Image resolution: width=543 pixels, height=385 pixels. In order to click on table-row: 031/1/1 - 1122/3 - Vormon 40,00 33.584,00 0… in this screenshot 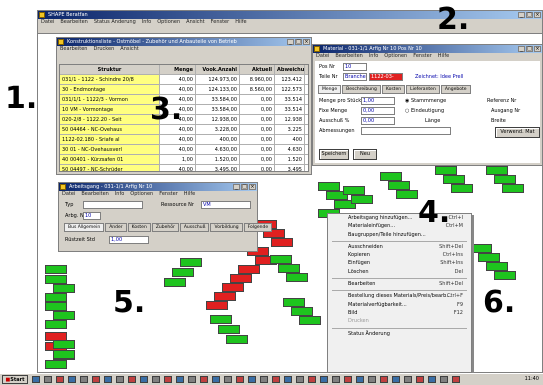, I will do `click(184, 100)`.